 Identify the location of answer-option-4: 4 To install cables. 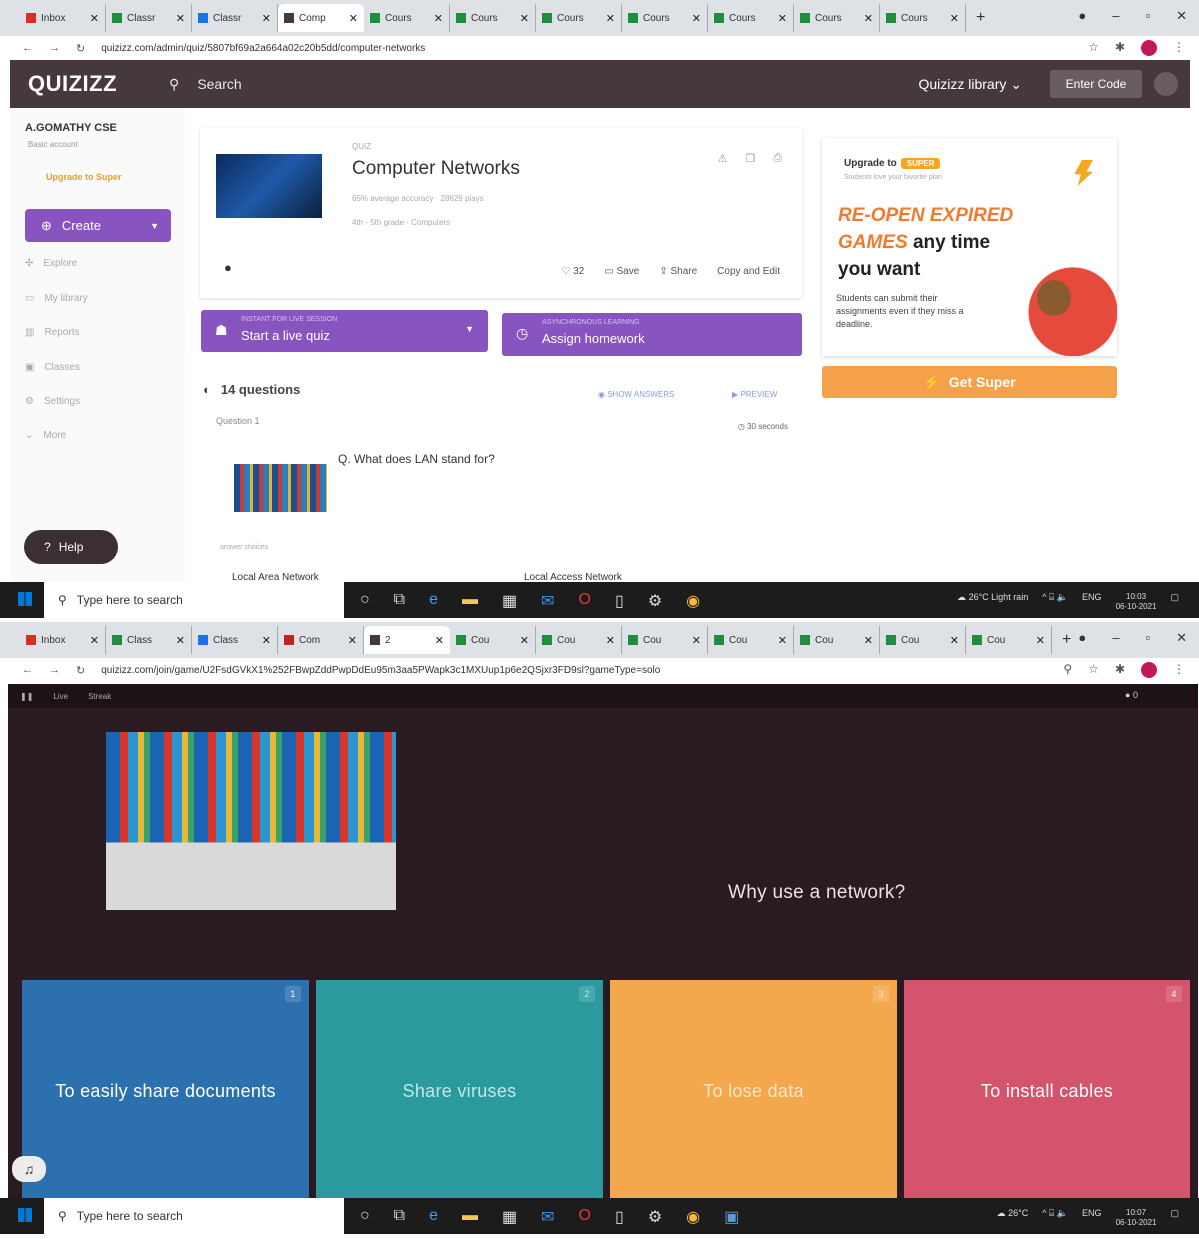
(1047, 1091).